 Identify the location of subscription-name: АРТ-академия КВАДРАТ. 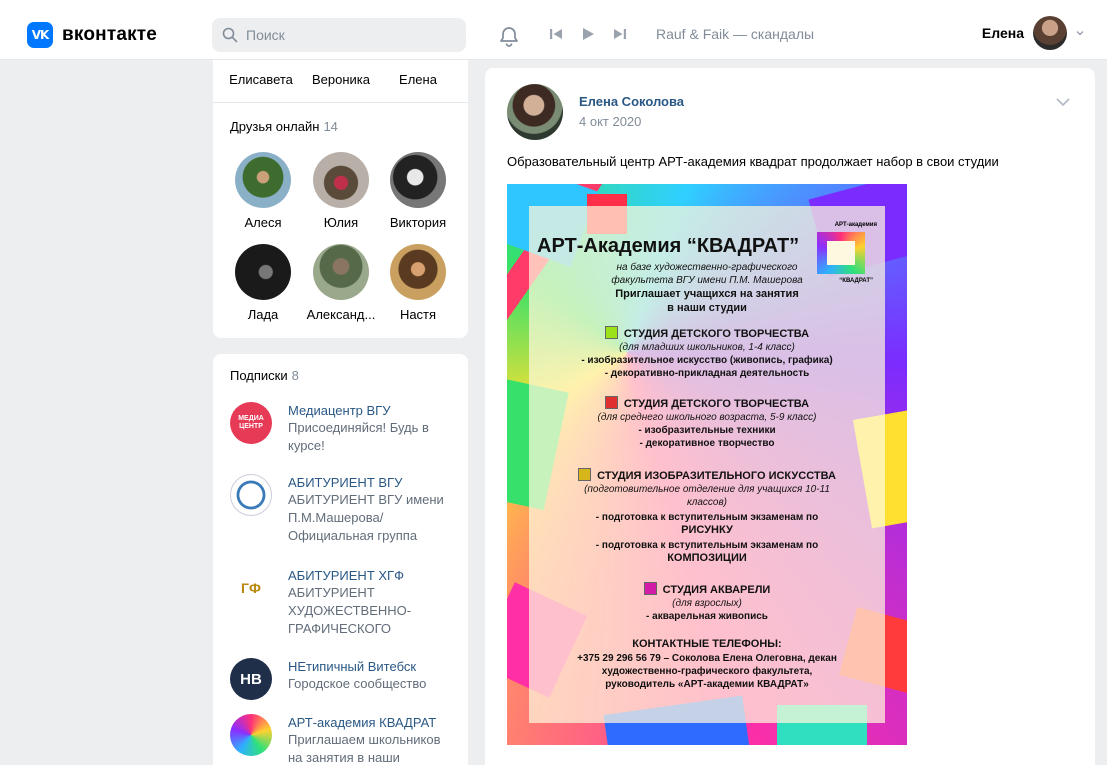
(373, 722).